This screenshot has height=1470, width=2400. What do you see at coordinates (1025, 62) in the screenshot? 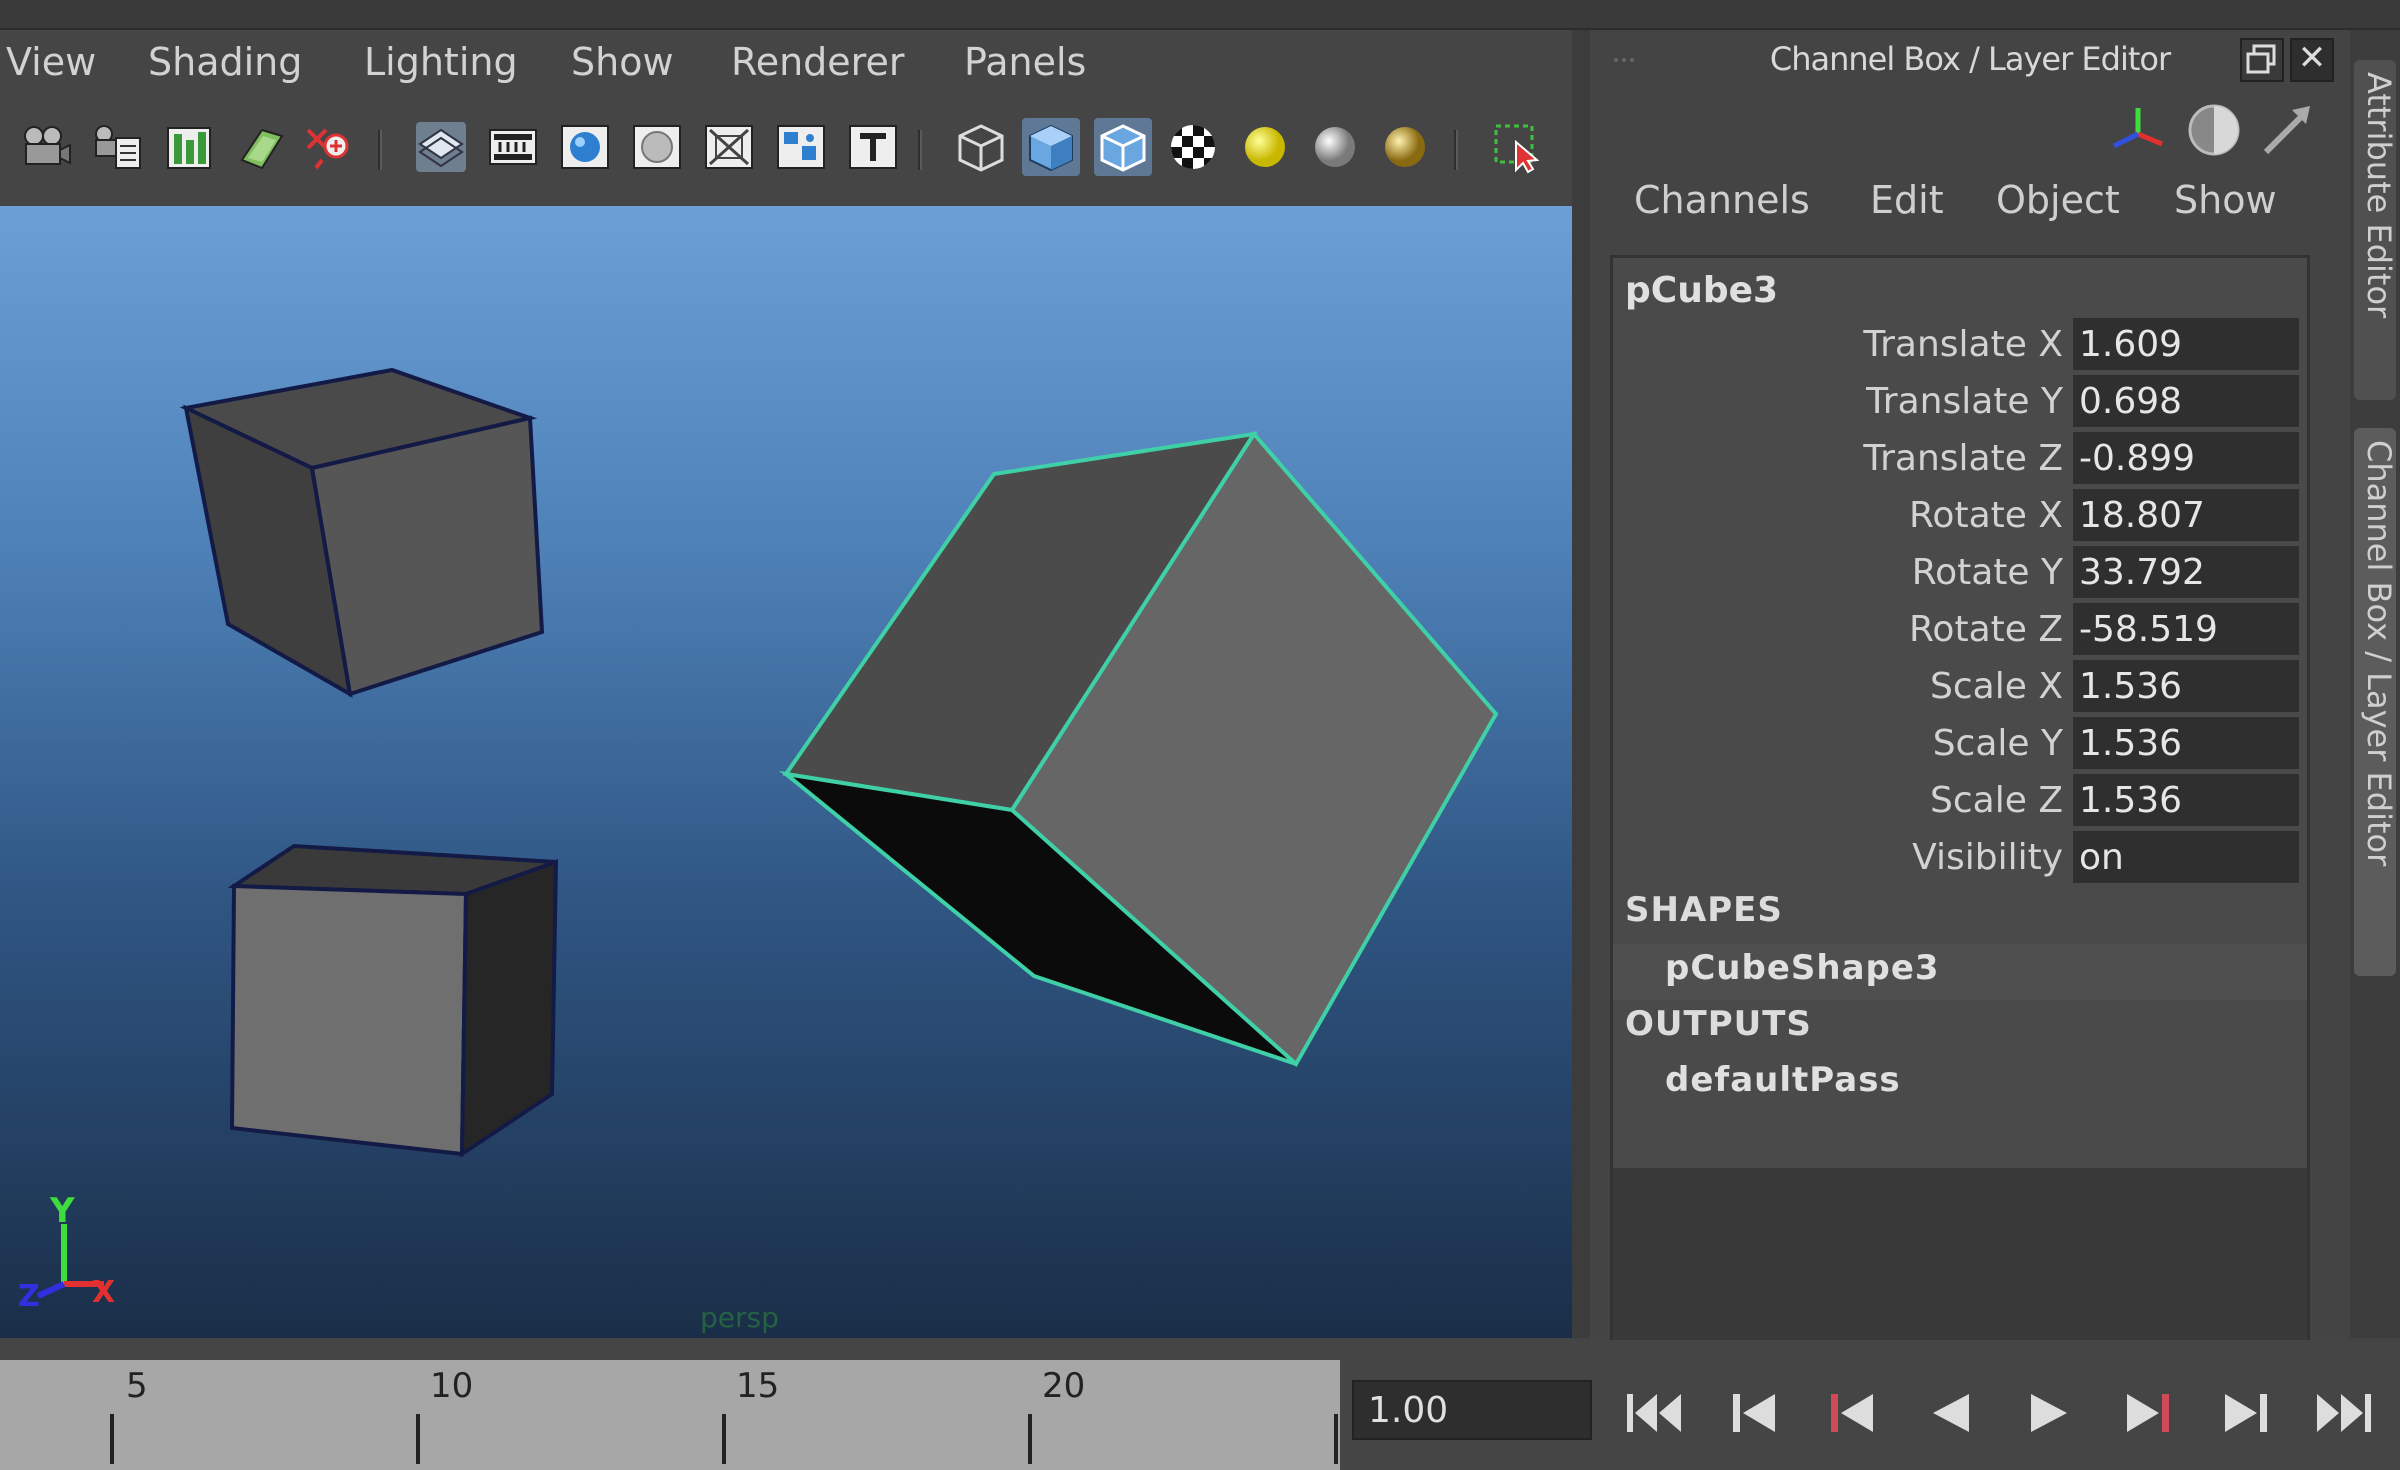
I see `menu-panels: Panels` at bounding box center [1025, 62].